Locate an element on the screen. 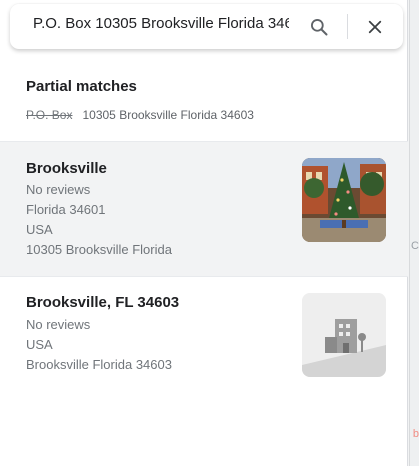 The height and width of the screenshot is (466, 419). close-button is located at coordinates (375, 27).